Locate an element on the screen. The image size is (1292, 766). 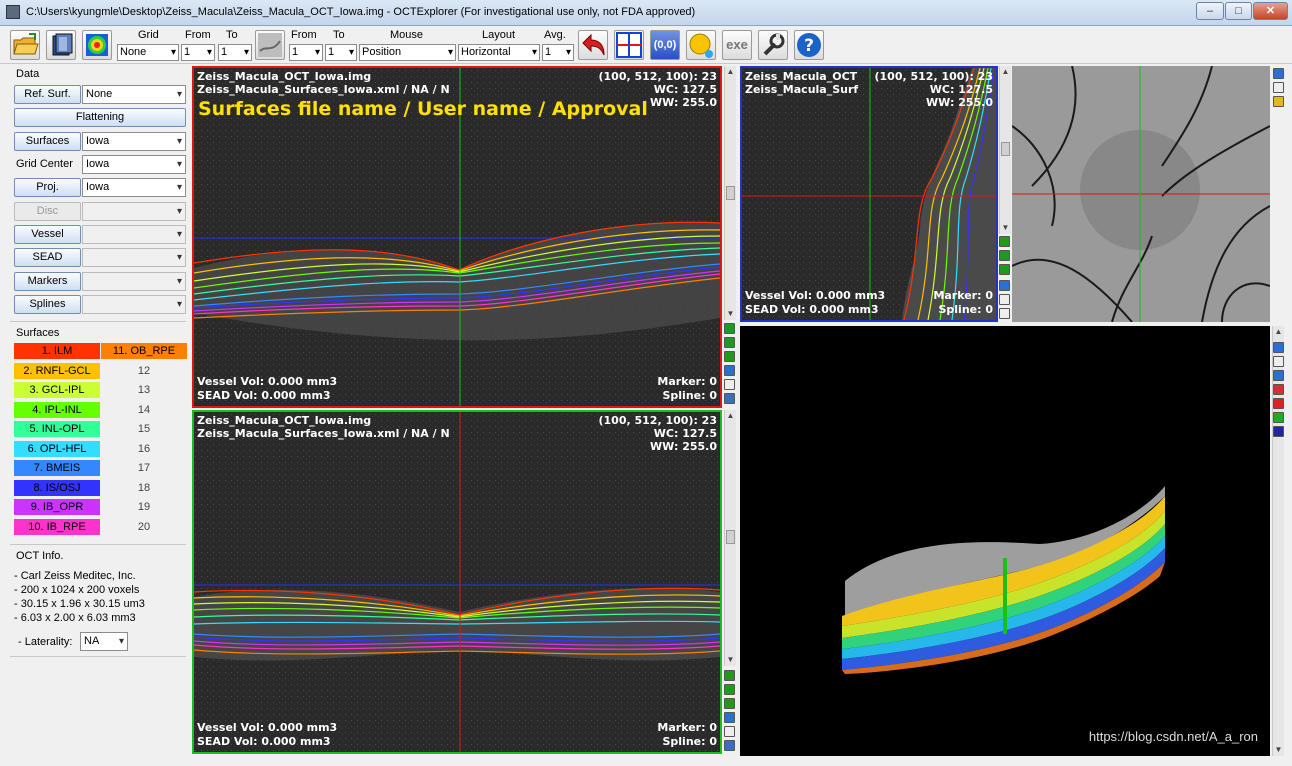
ref-surf-button: Ref. Surf. is located at coordinates (47, 94).